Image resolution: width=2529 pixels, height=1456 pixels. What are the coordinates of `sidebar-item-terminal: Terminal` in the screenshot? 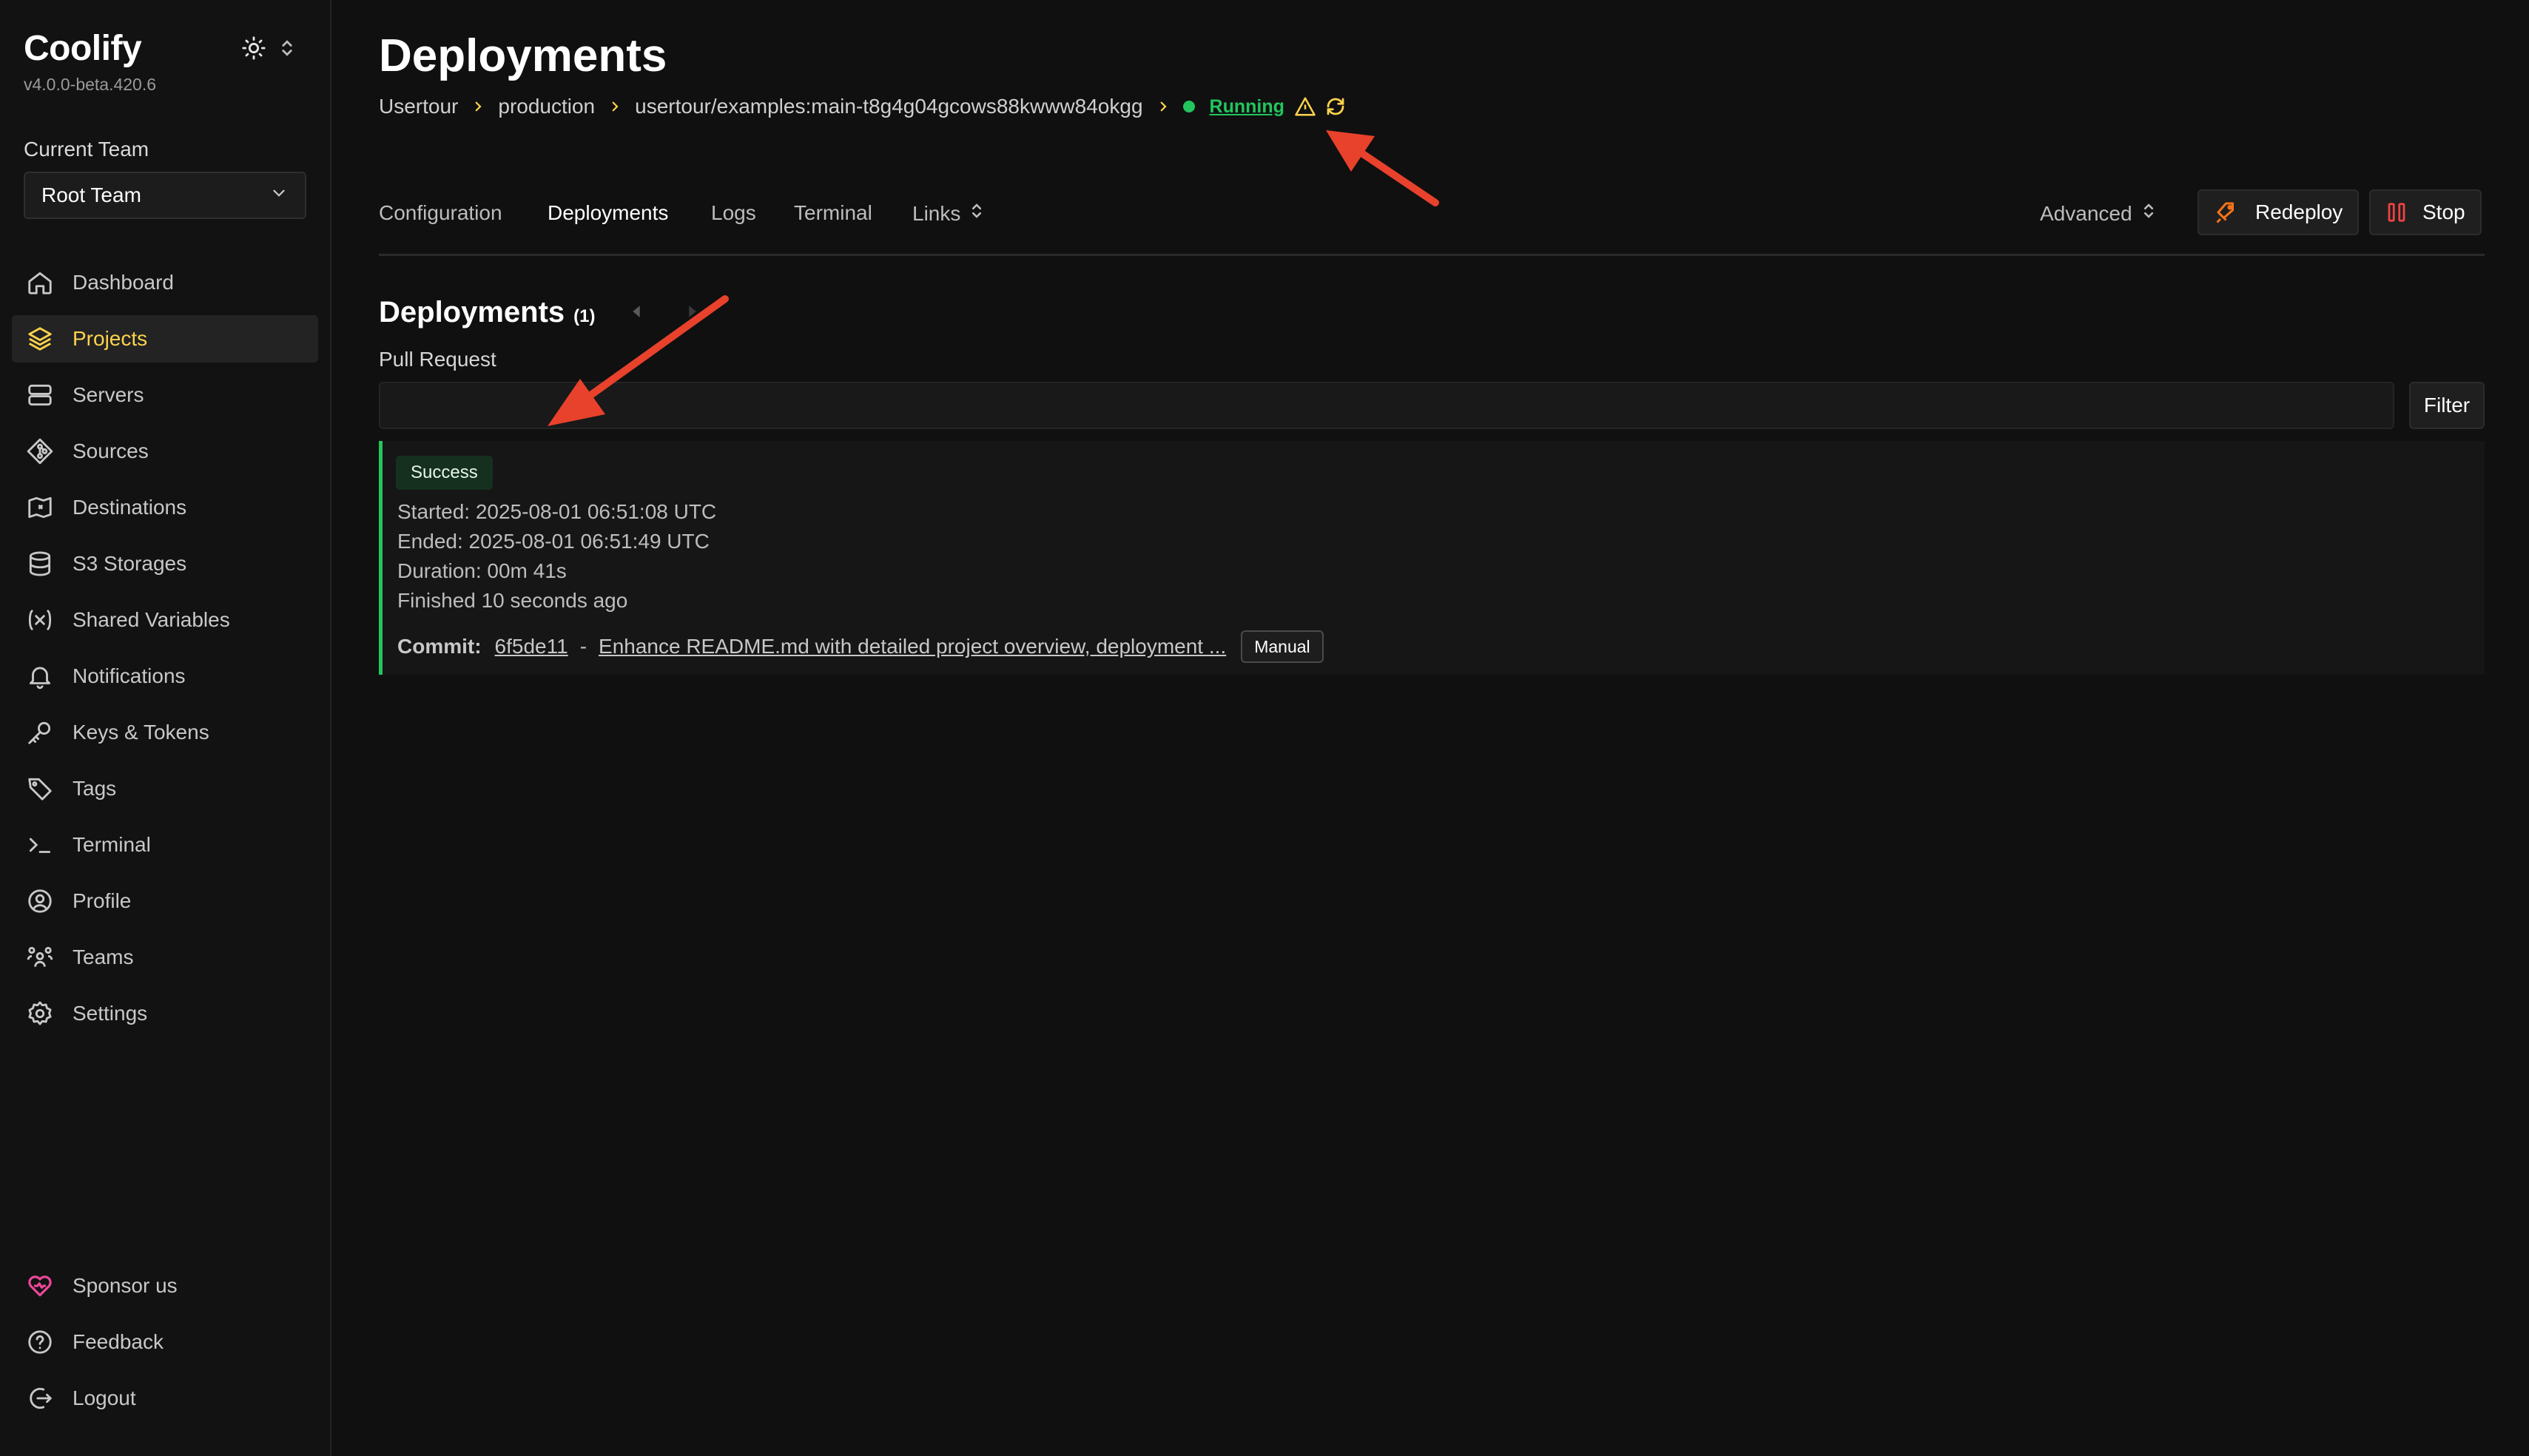 It's located at (165, 845).